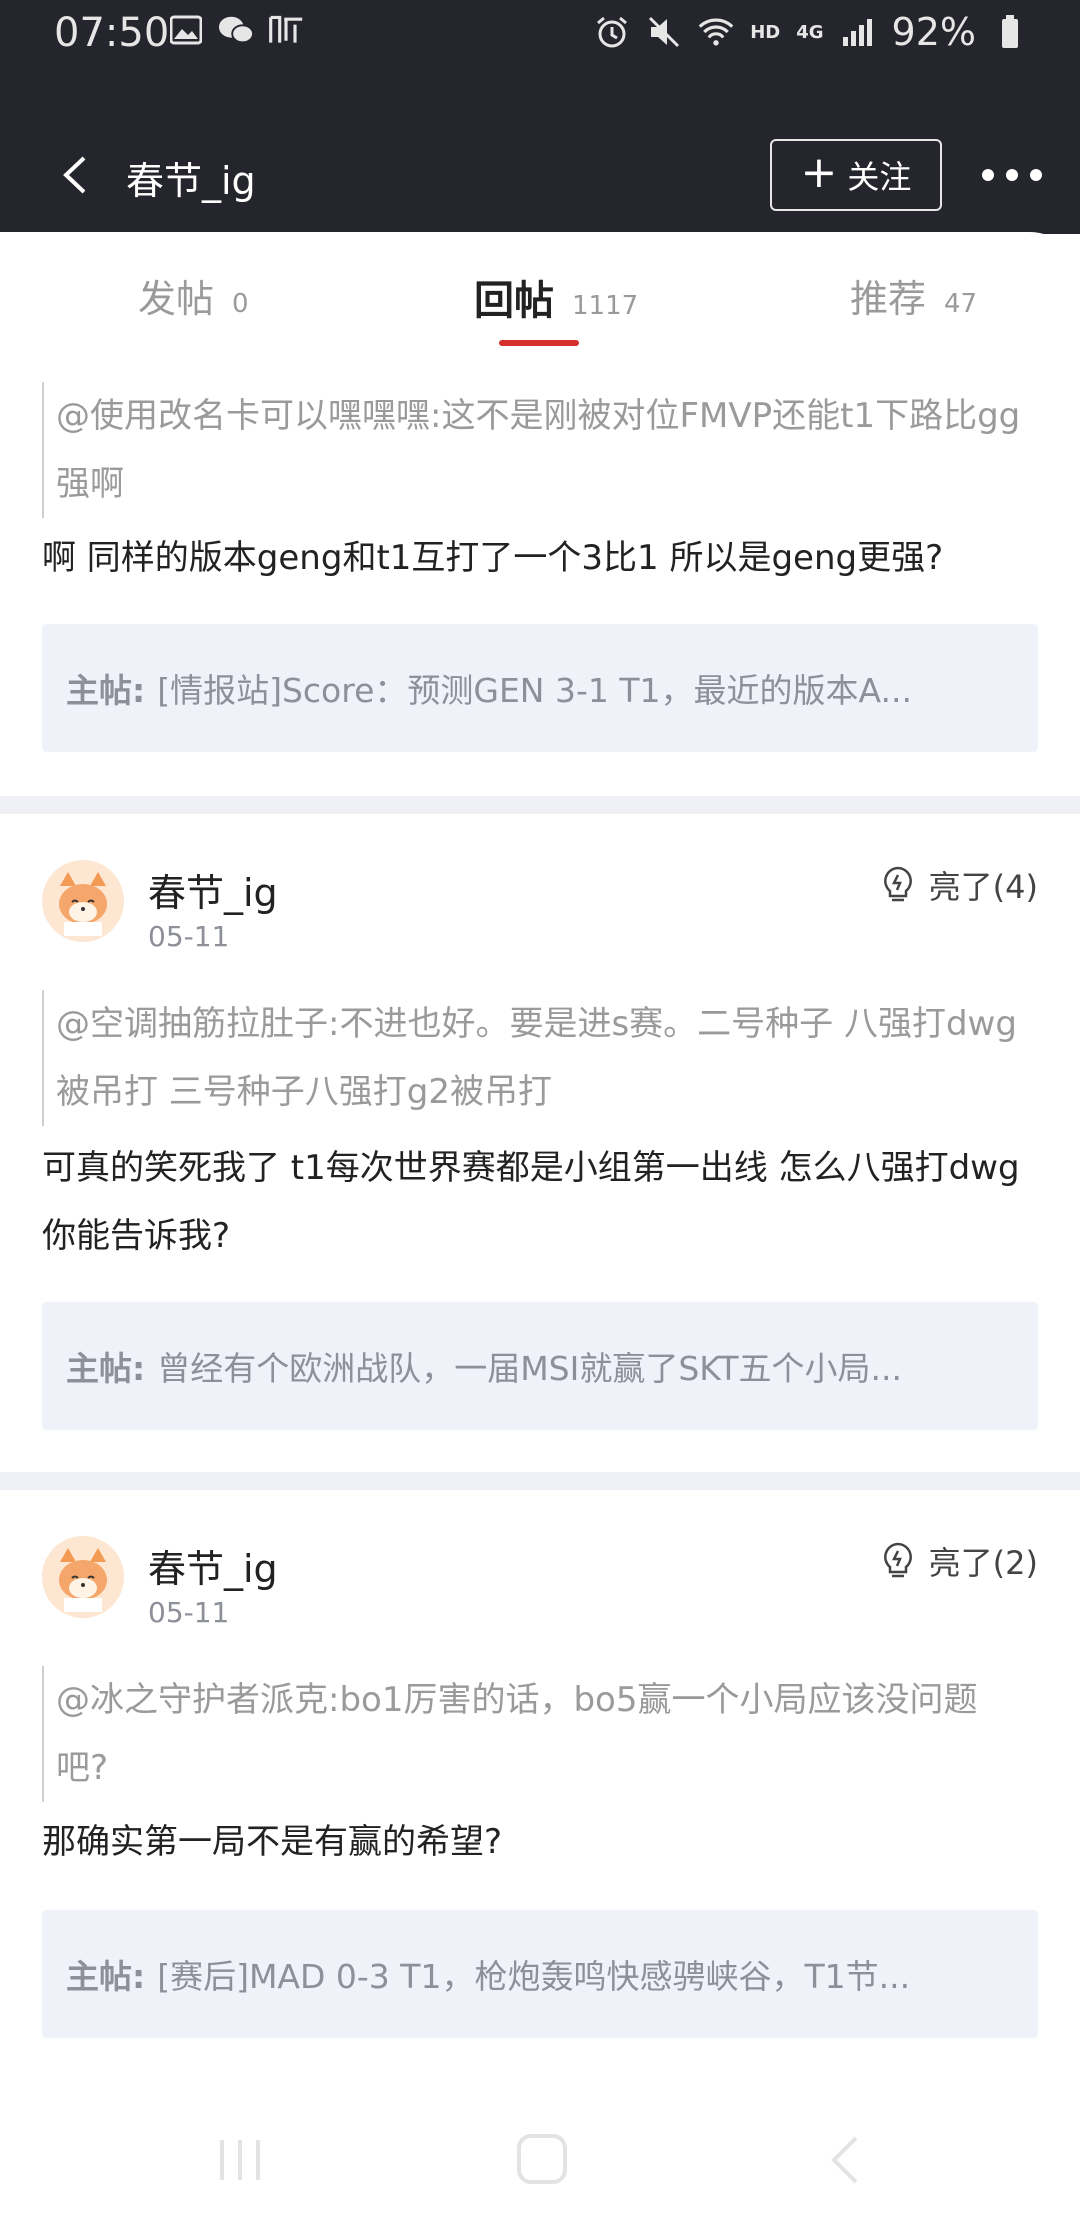 The width and height of the screenshot is (1080, 2220). I want to click on alarm-icon, so click(612, 32).